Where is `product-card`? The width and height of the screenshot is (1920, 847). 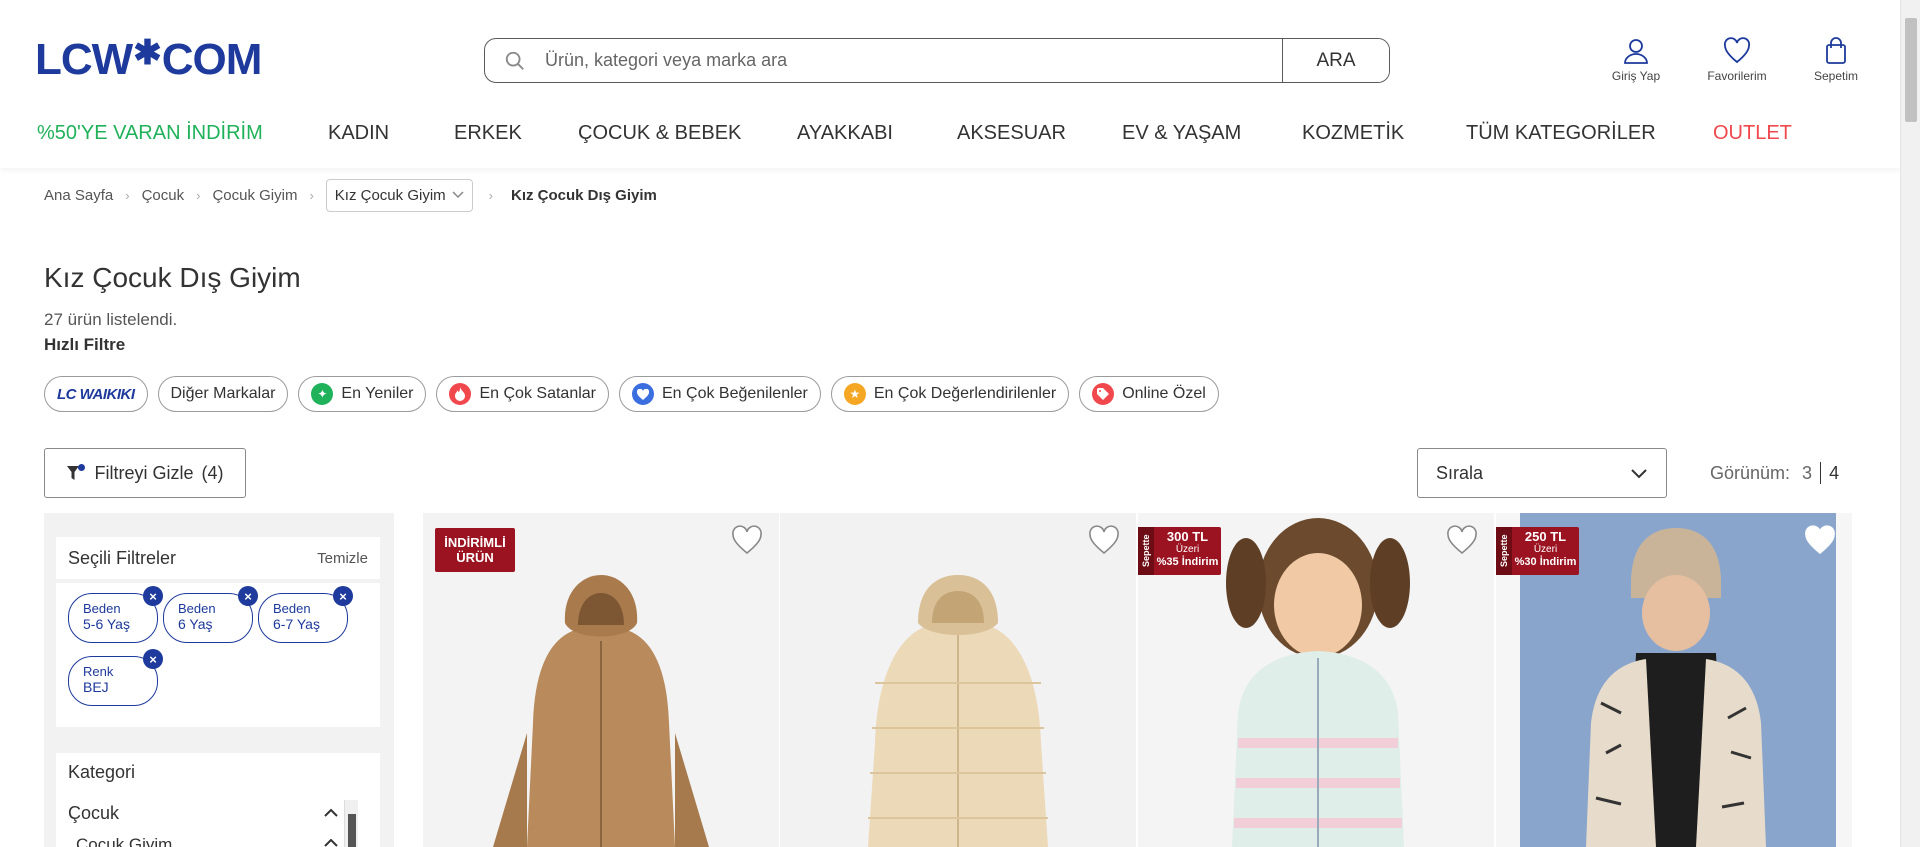 product-card is located at coordinates (958, 680).